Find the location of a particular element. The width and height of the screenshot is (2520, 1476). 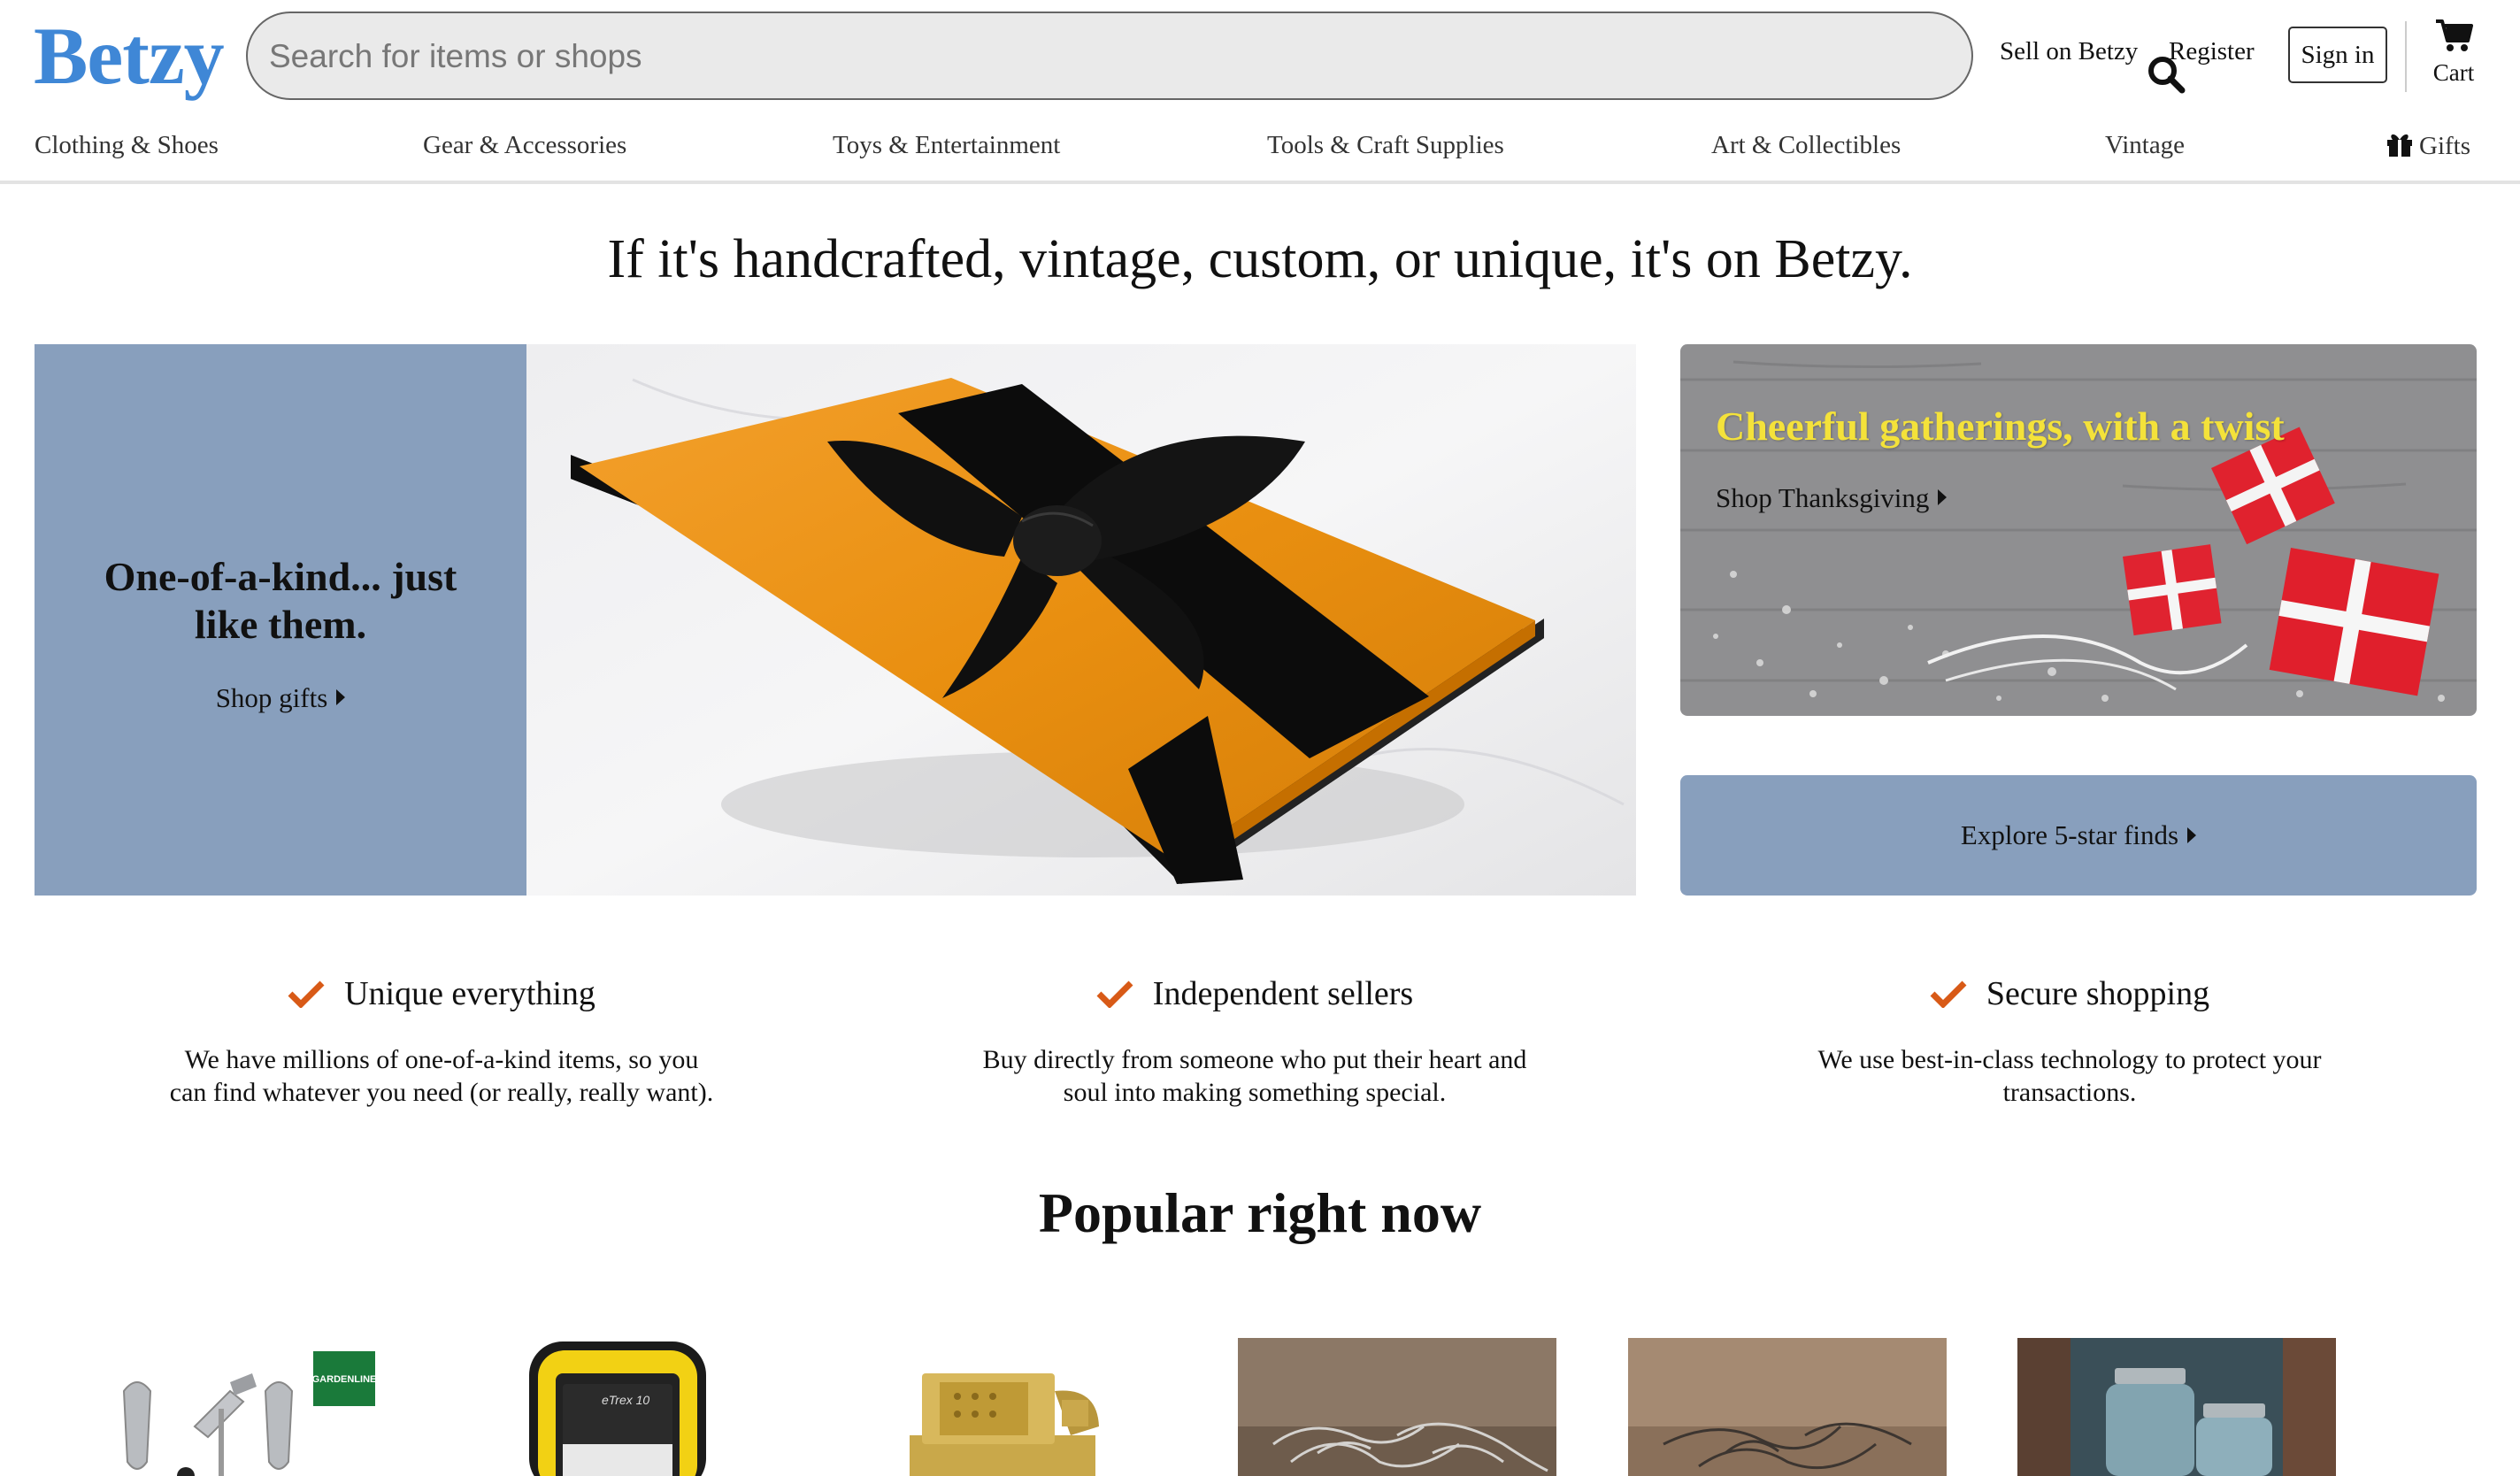

category-gifts-label: Gifts is located at coordinates (2444, 146).